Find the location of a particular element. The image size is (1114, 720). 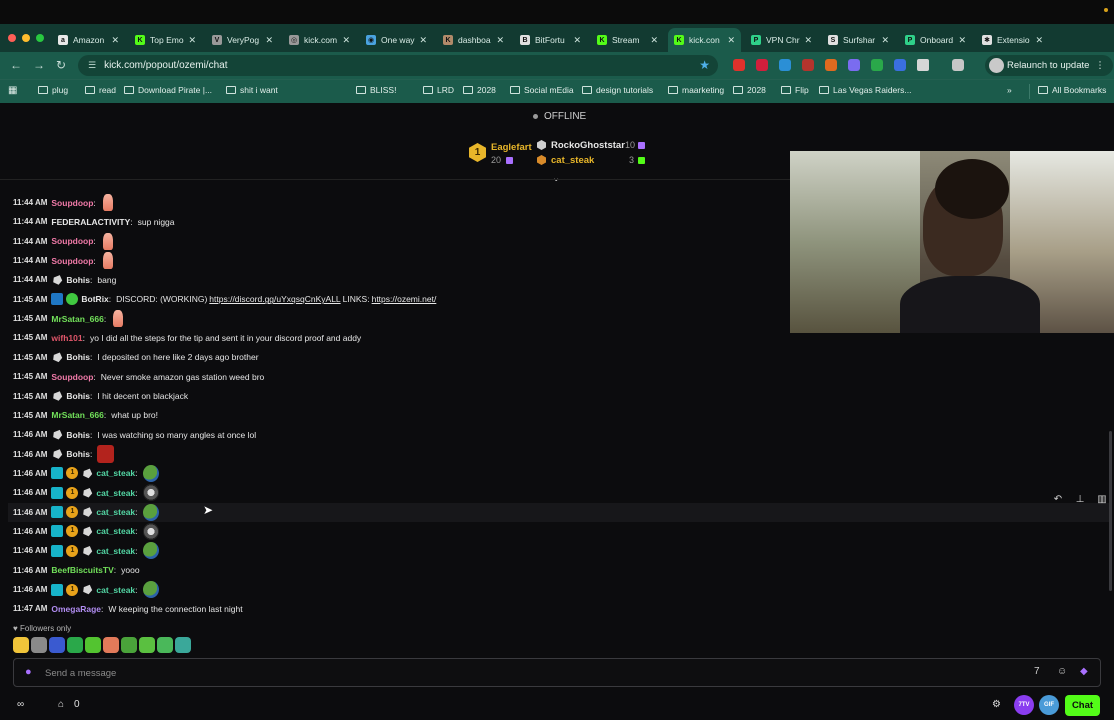

message-link: https://discord.gg/uYxqsqCnKyALL is located at coordinates (274, 299).